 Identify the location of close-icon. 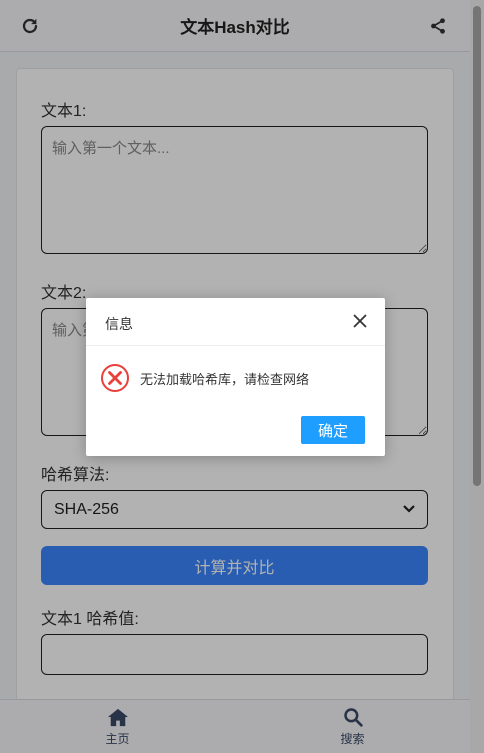
(360, 321).